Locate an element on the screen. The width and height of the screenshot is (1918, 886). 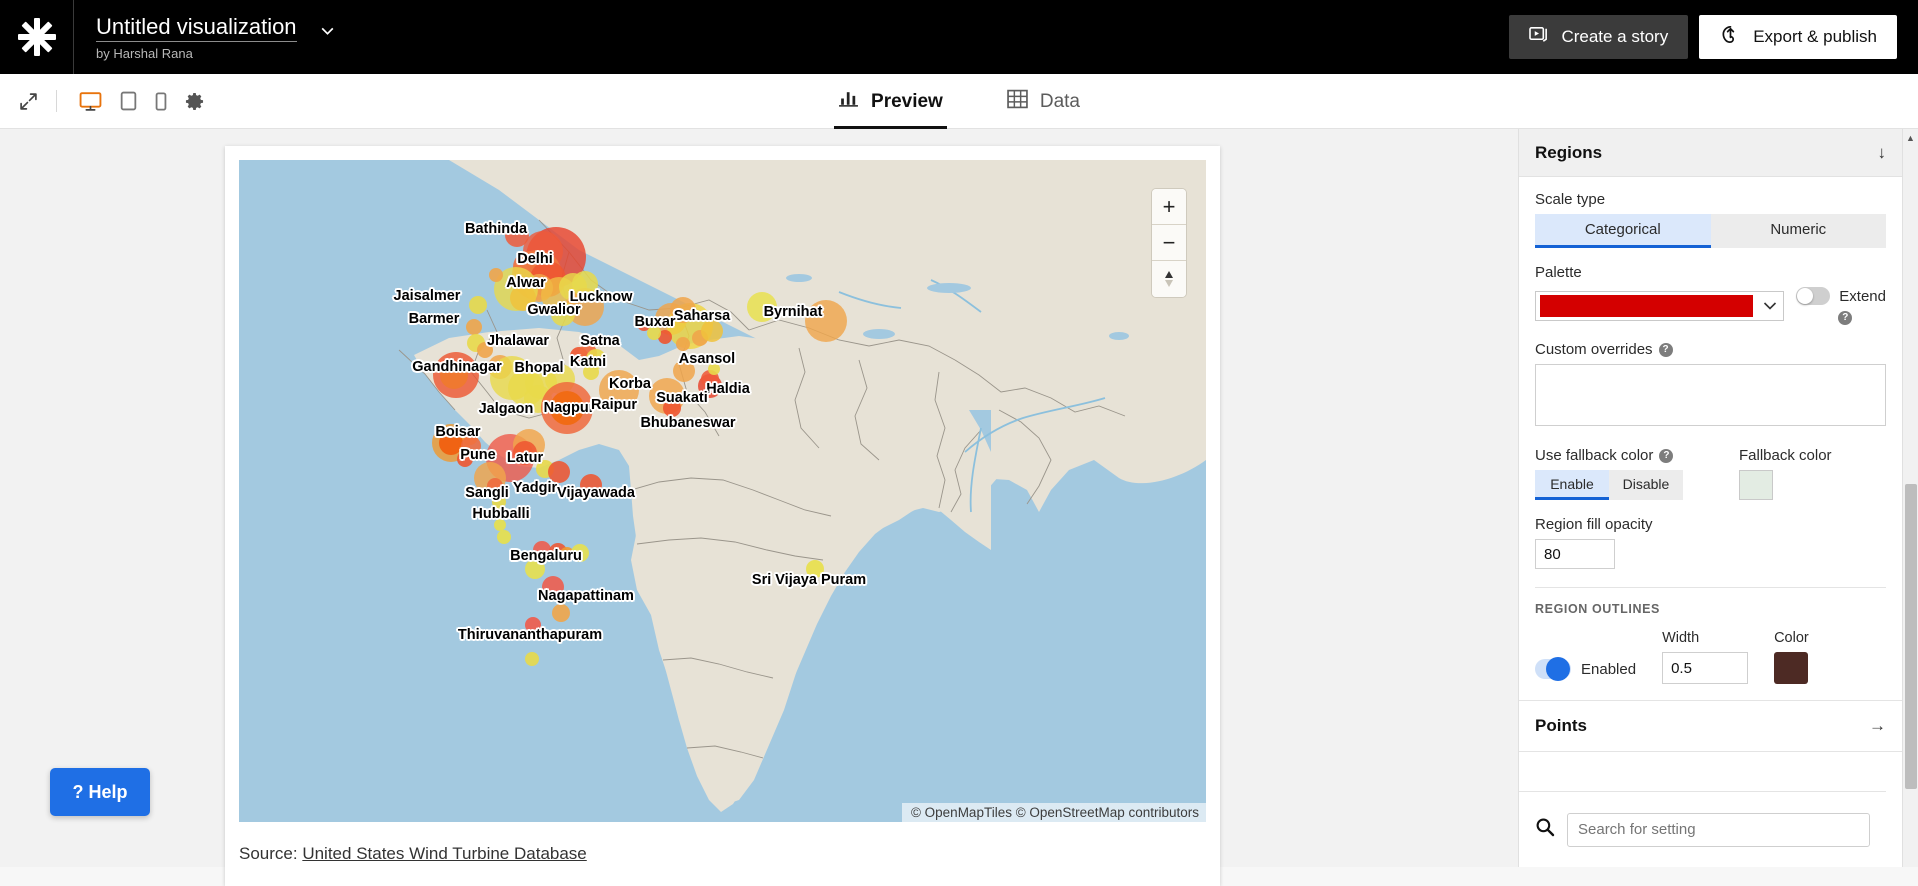
use-fallback-disable-button: Disable is located at coordinates (1646, 485).